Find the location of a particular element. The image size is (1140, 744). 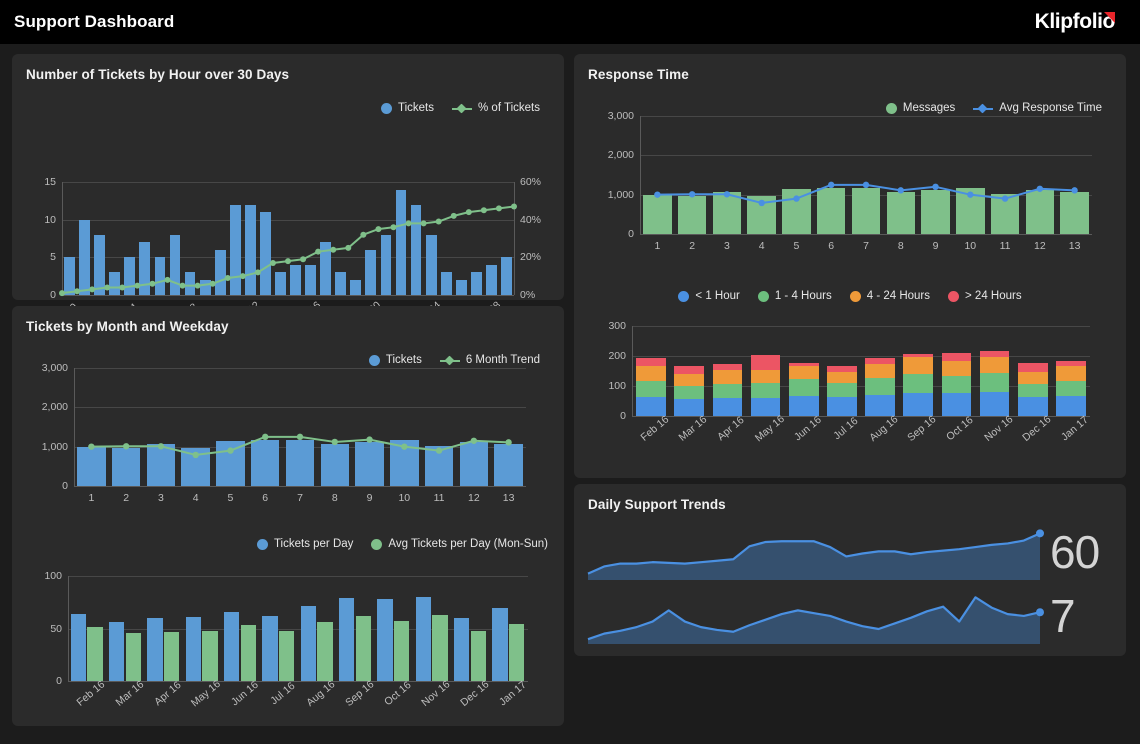

y2-axis-line is located at coordinates (514, 238).